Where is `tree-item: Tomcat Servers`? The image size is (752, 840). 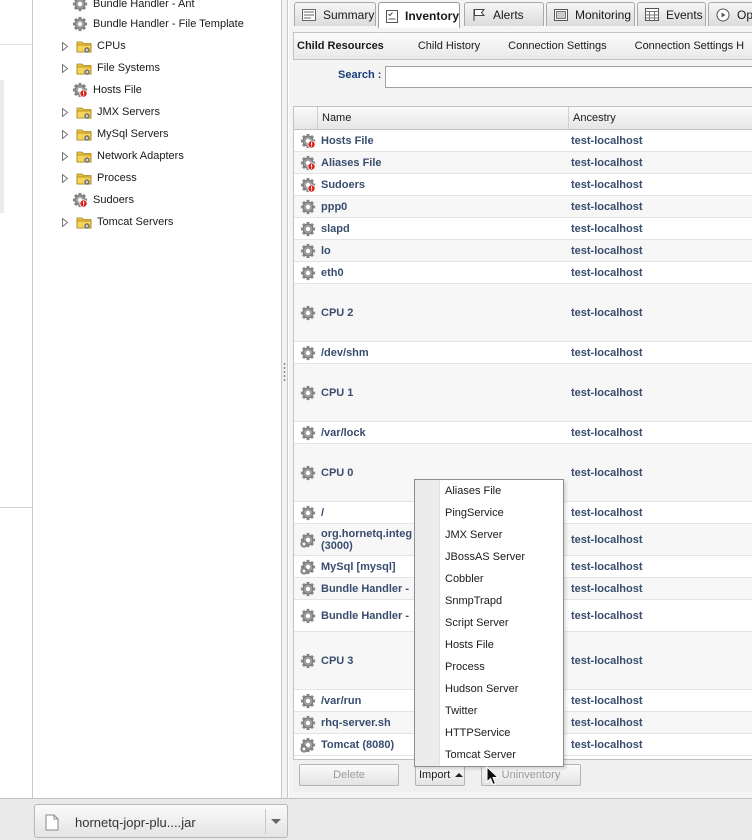 tree-item: Tomcat Servers is located at coordinates (116, 222).